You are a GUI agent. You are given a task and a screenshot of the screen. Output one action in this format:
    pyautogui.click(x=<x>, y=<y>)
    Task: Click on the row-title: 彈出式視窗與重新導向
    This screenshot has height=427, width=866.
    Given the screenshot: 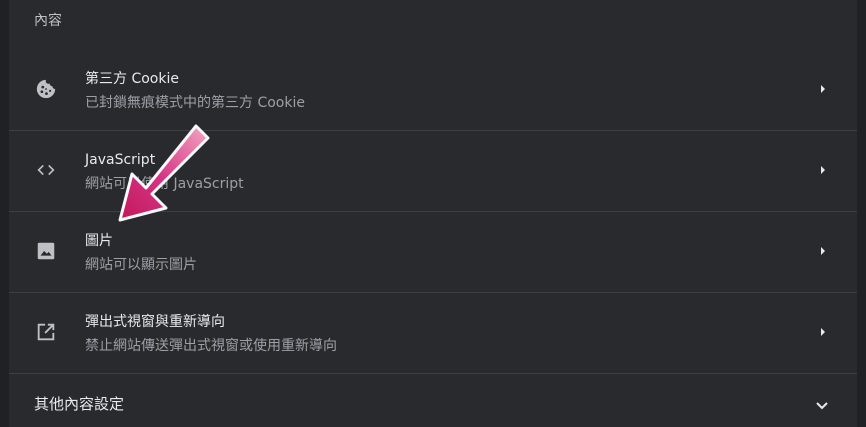 What is the action you would take?
    pyautogui.click(x=155, y=322)
    